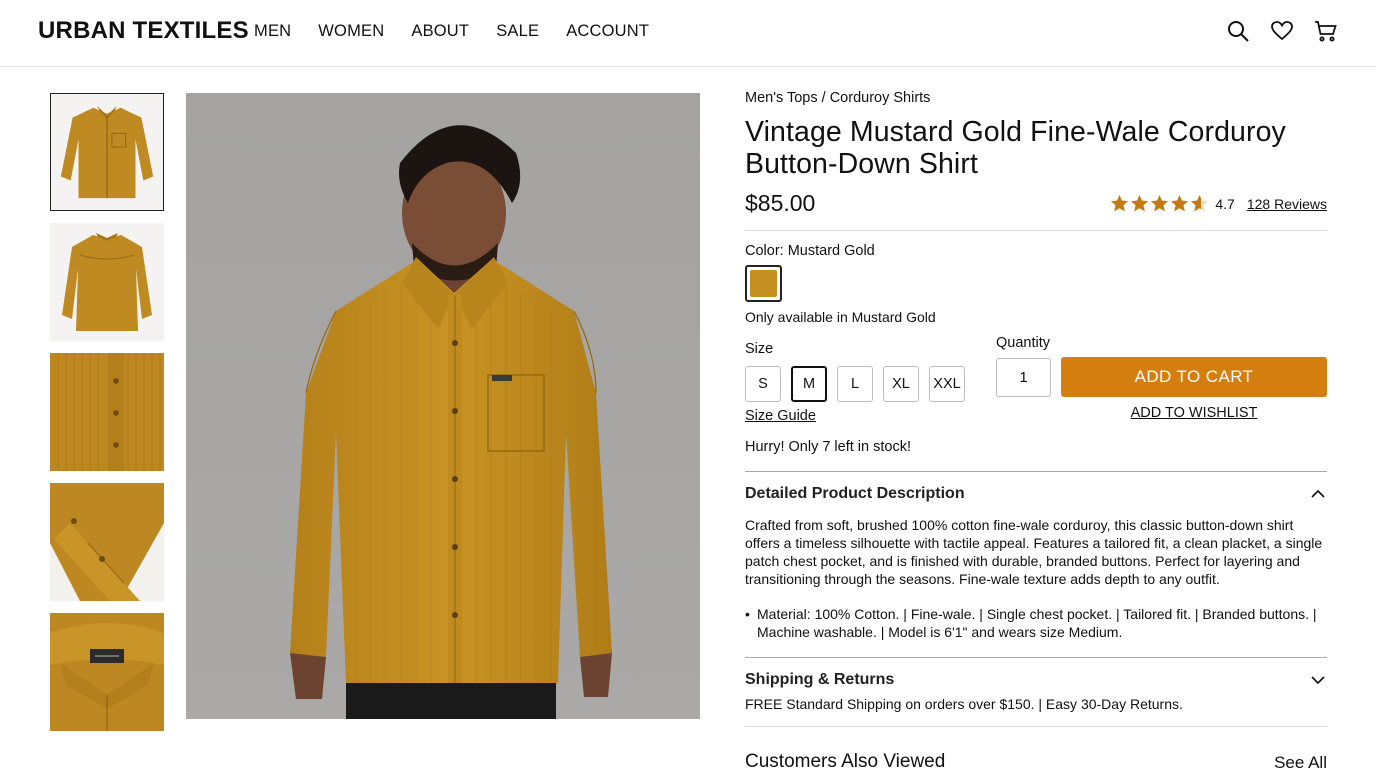  Describe the element at coordinates (855, 493) in the screenshot. I see `accordion-title: Detailed Product Description` at that location.